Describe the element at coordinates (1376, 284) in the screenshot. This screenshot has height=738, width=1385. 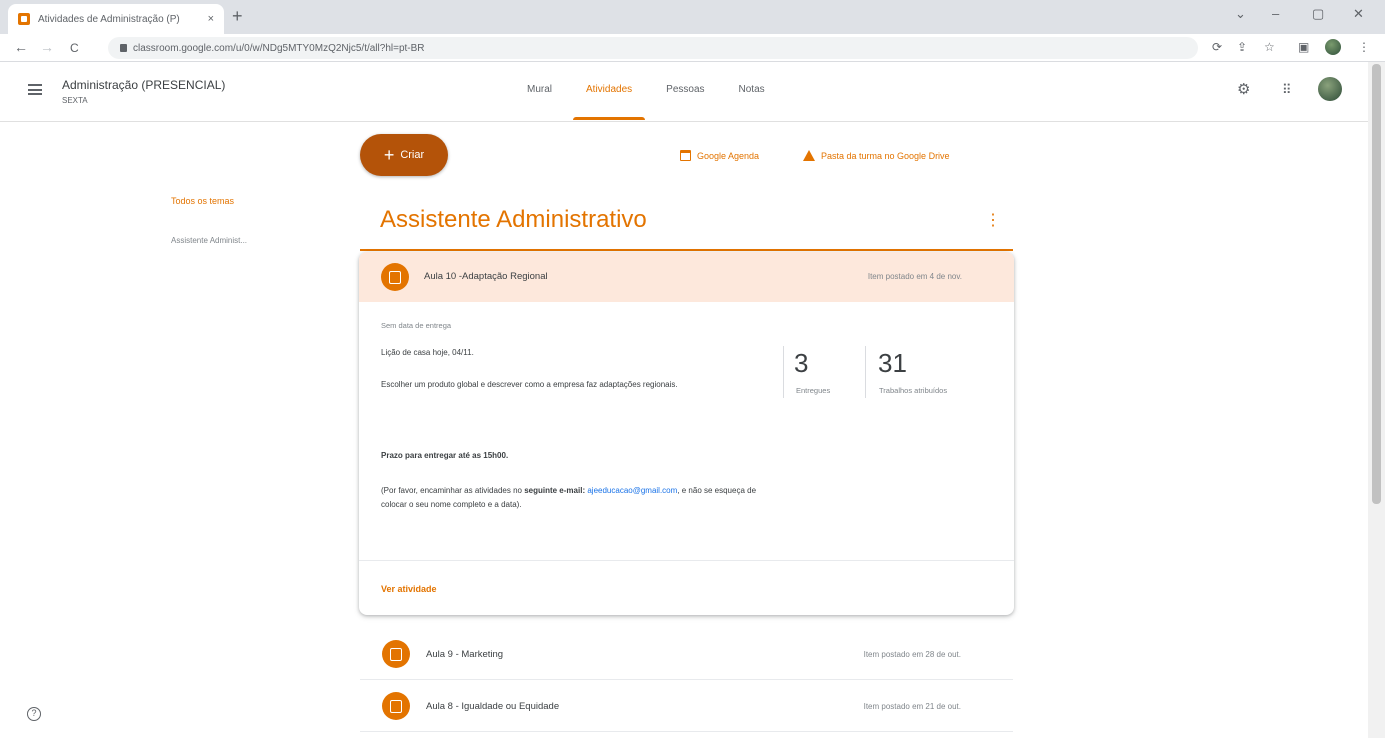
I see `scrollbar-thumb` at that location.